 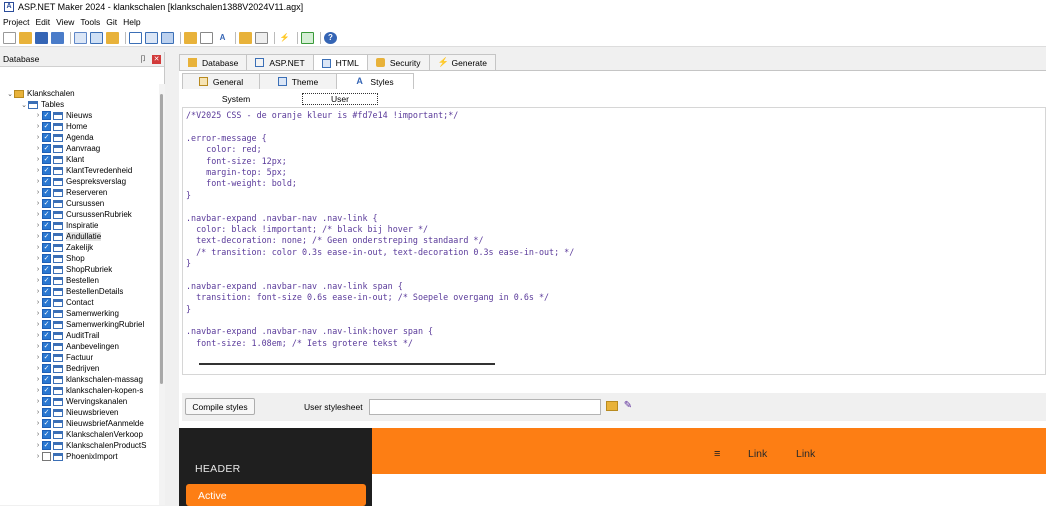 What do you see at coordinates (340, 62) in the screenshot?
I see `tab-html: HTML` at bounding box center [340, 62].